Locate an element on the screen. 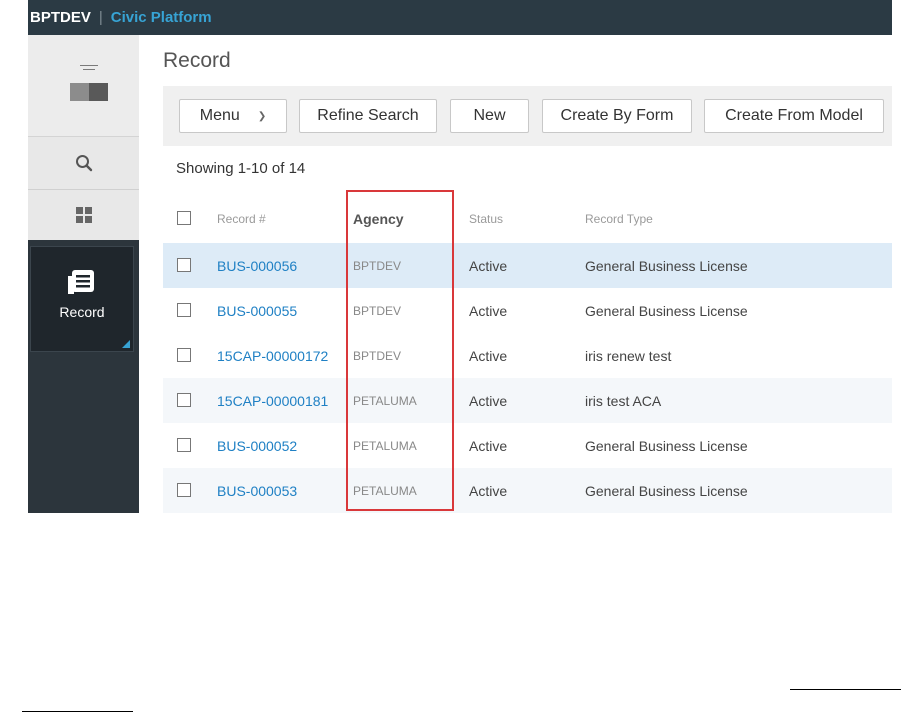 The image size is (912, 713). record-link: 15CAP-00000181 is located at coordinates (272, 400).